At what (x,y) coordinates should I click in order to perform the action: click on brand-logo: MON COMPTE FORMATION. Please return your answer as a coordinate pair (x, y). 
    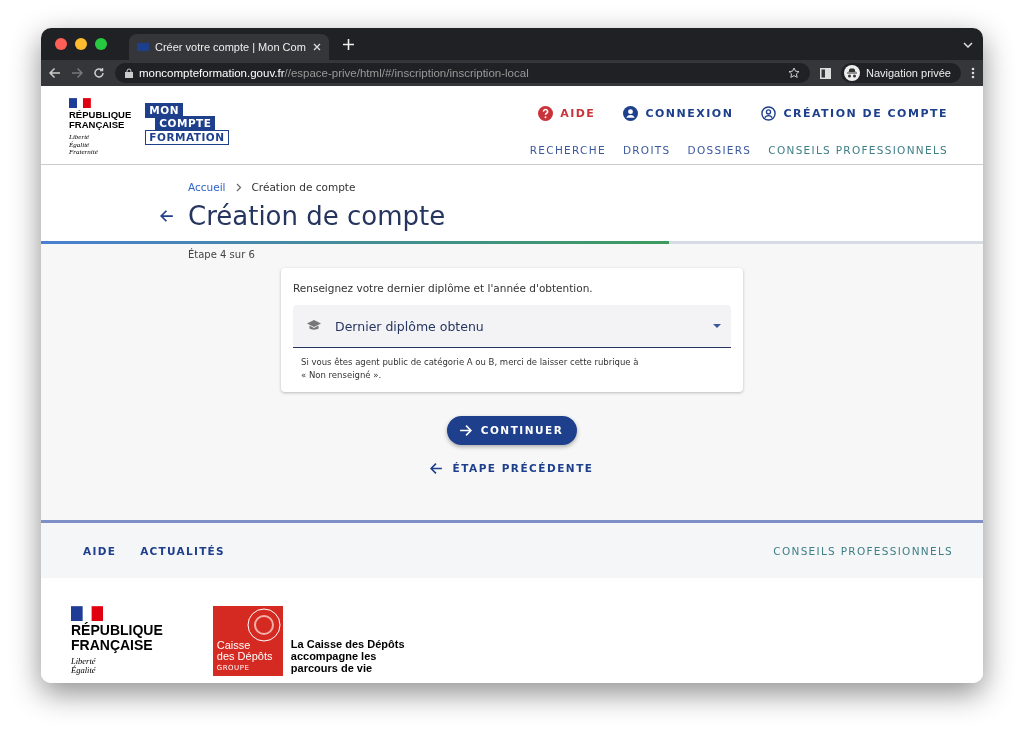
    Looking at the image, I should click on (187, 134).